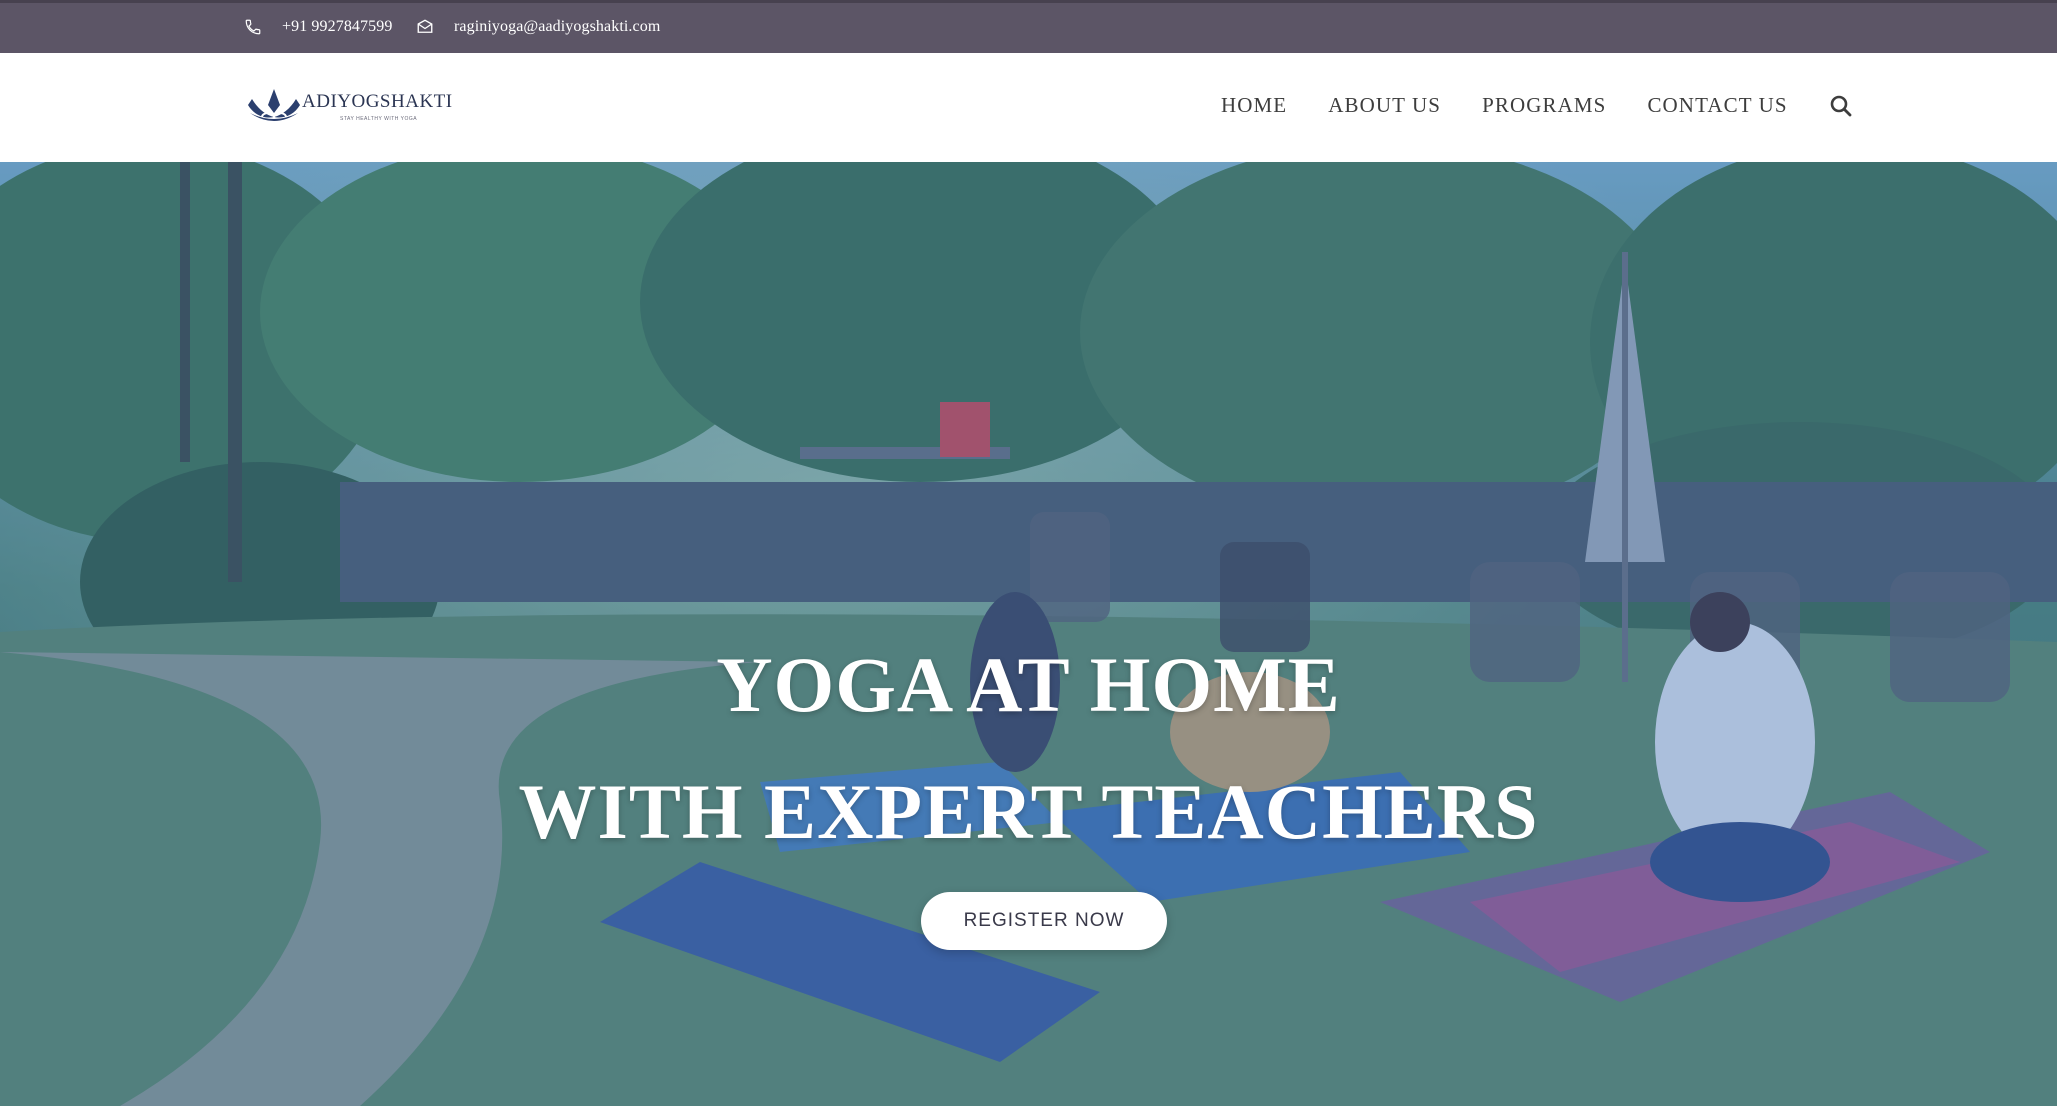 Image resolution: width=2057 pixels, height=1106 pixels. I want to click on logo-name: ADIYOGSHAKTI, so click(377, 101).